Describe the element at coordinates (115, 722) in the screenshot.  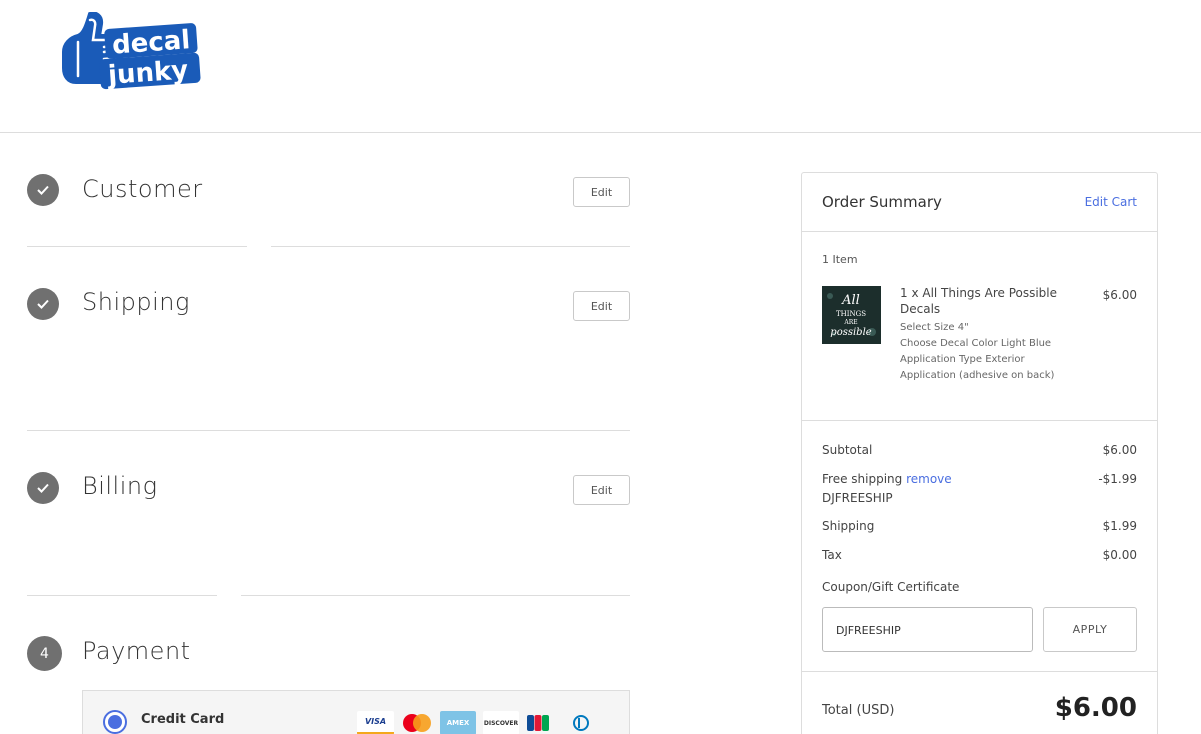
I see `credit-card-radio` at that location.